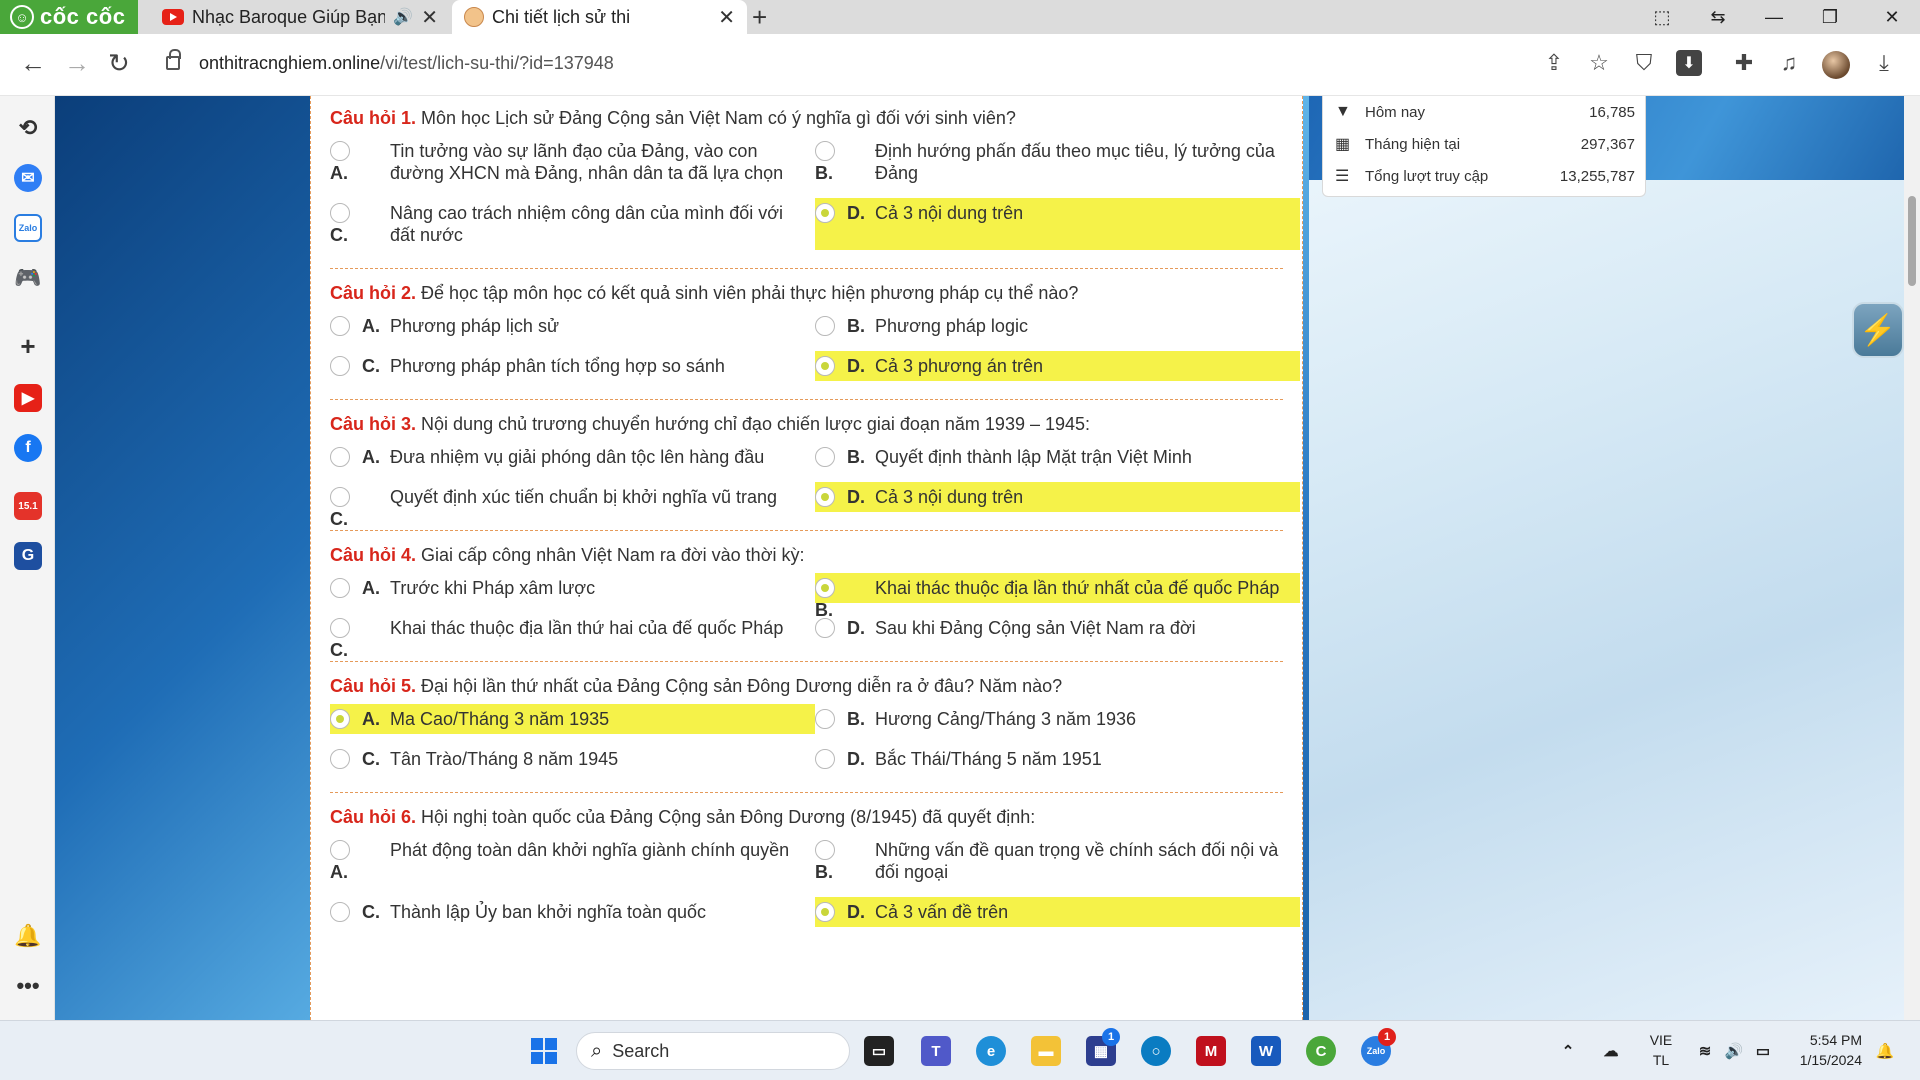 Image resolution: width=1920 pixels, height=1080 pixels. I want to click on answer-option: D. Cả 3 vấn đề trên, so click(1057, 912).